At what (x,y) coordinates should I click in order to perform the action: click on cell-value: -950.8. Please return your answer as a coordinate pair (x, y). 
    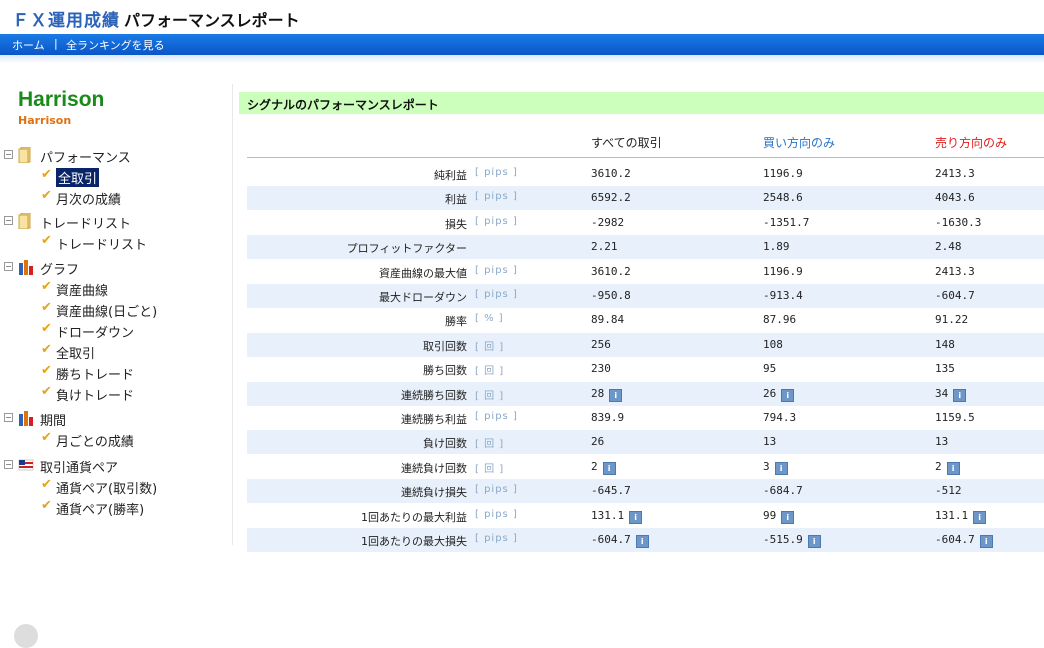
    Looking at the image, I should click on (611, 295).